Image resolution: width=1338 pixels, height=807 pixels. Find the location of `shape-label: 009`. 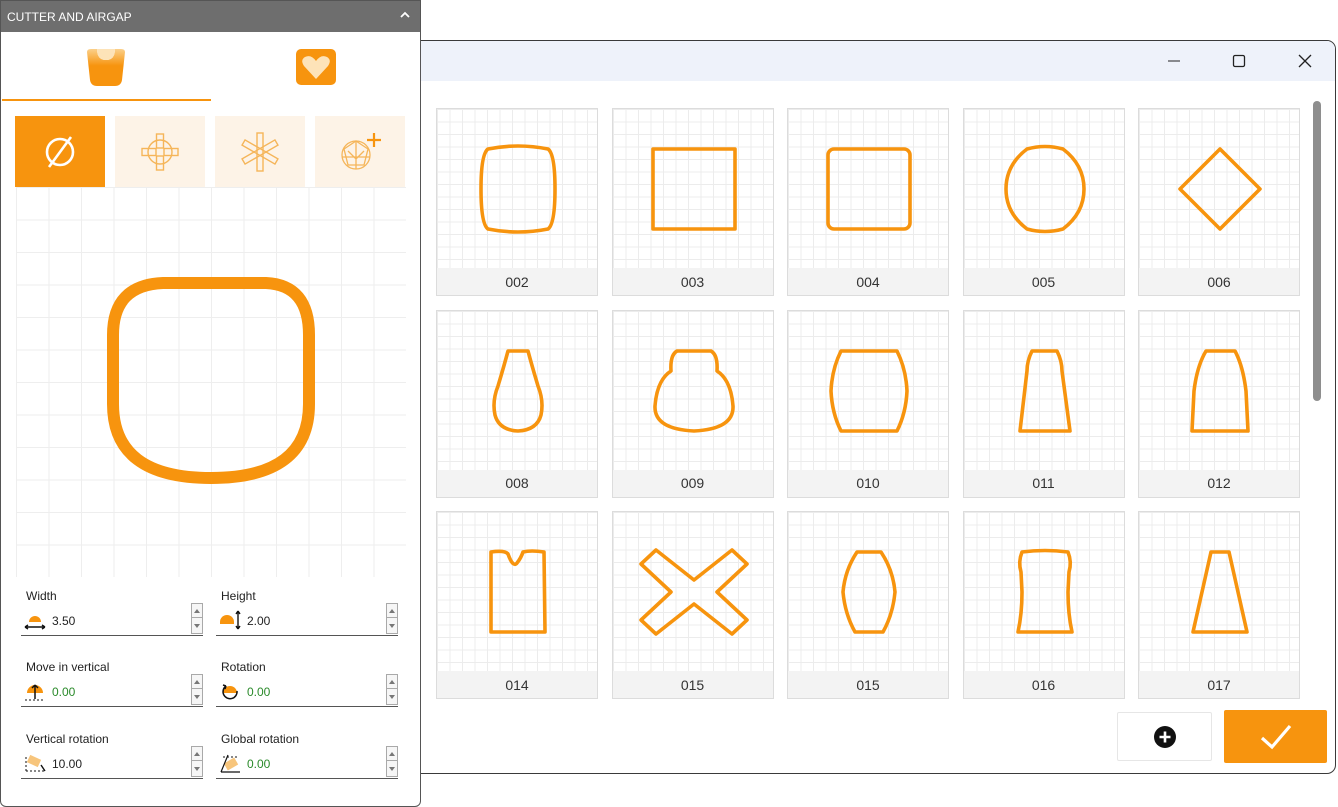

shape-label: 009 is located at coordinates (692, 483).